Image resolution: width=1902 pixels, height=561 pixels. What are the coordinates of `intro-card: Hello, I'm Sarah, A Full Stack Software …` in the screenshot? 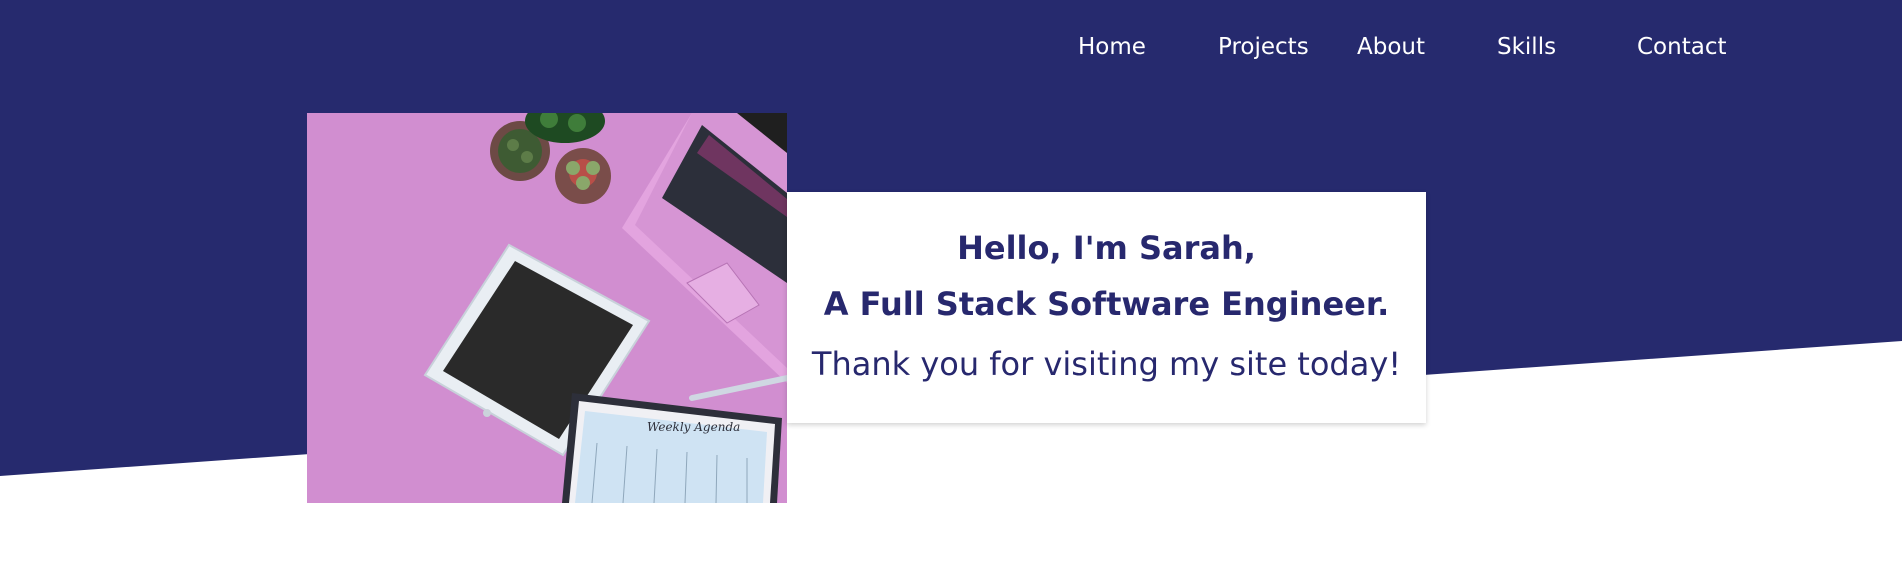 It's located at (1106, 307).